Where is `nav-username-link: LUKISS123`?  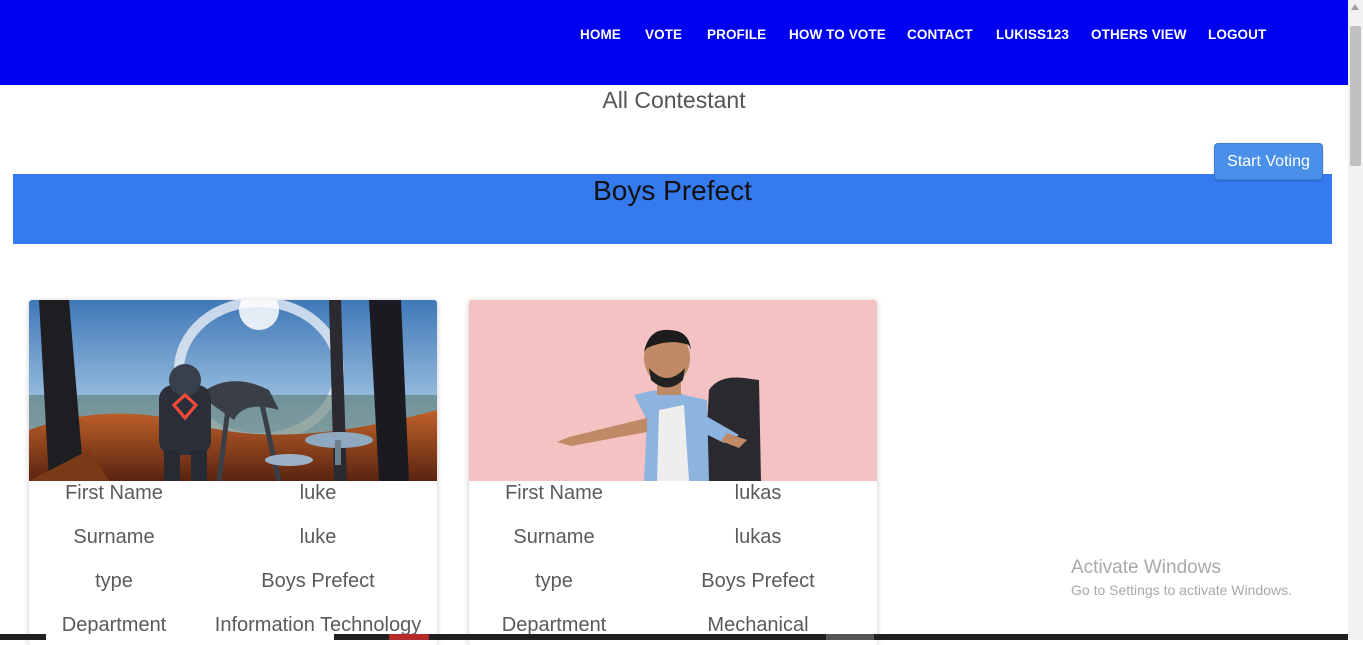
nav-username-link: LUKISS123 is located at coordinates (1032, 34).